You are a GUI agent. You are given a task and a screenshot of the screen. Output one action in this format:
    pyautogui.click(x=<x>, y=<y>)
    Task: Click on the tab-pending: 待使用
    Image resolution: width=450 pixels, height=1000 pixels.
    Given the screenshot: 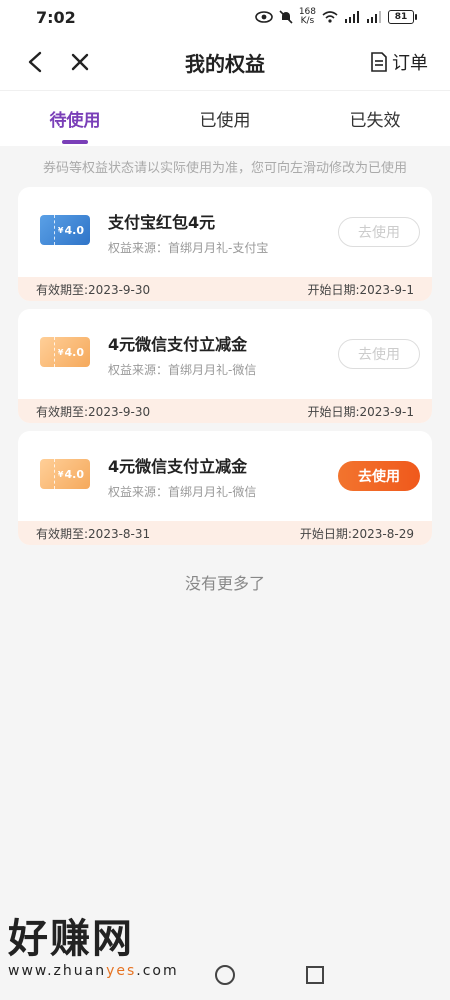 What is the action you would take?
    pyautogui.click(x=75, y=118)
    